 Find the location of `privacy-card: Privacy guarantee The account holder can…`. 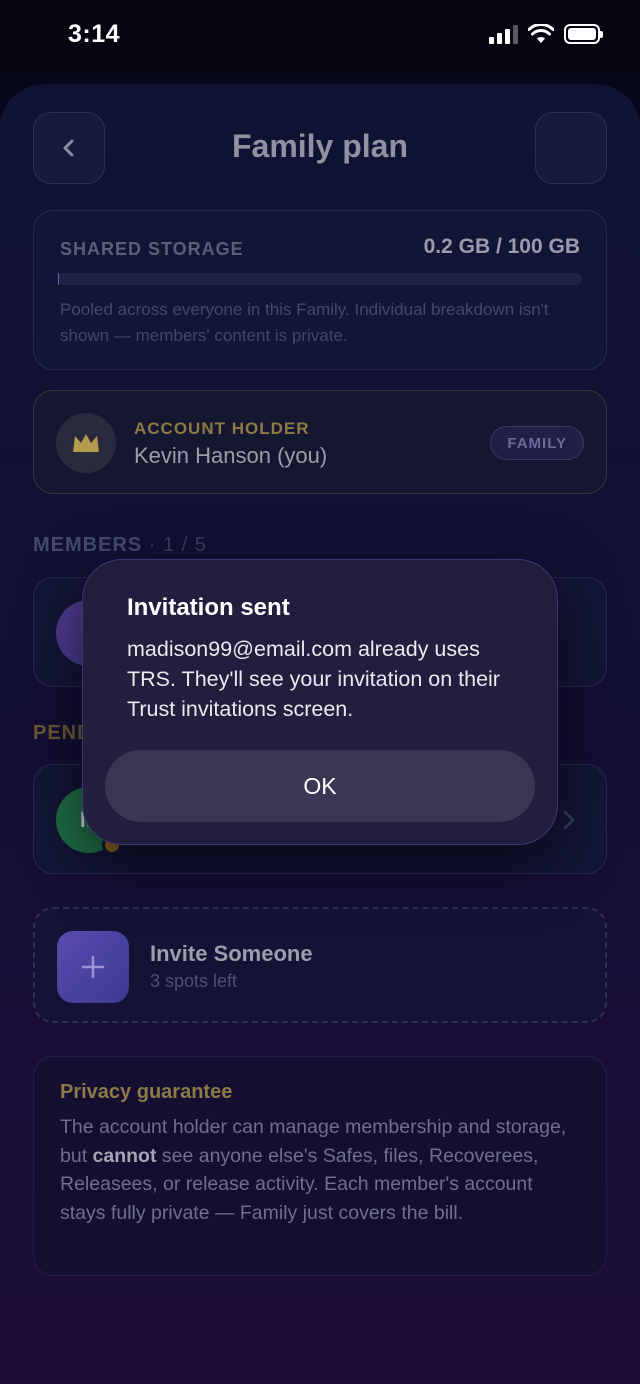

privacy-card: Privacy guarantee The account holder can… is located at coordinates (320, 1166).